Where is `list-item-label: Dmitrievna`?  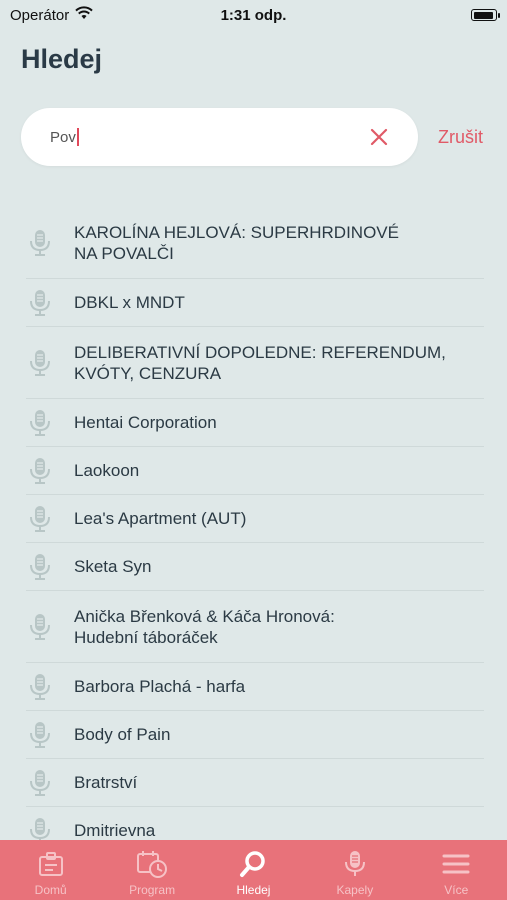 list-item-label: Dmitrievna is located at coordinates (115, 830).